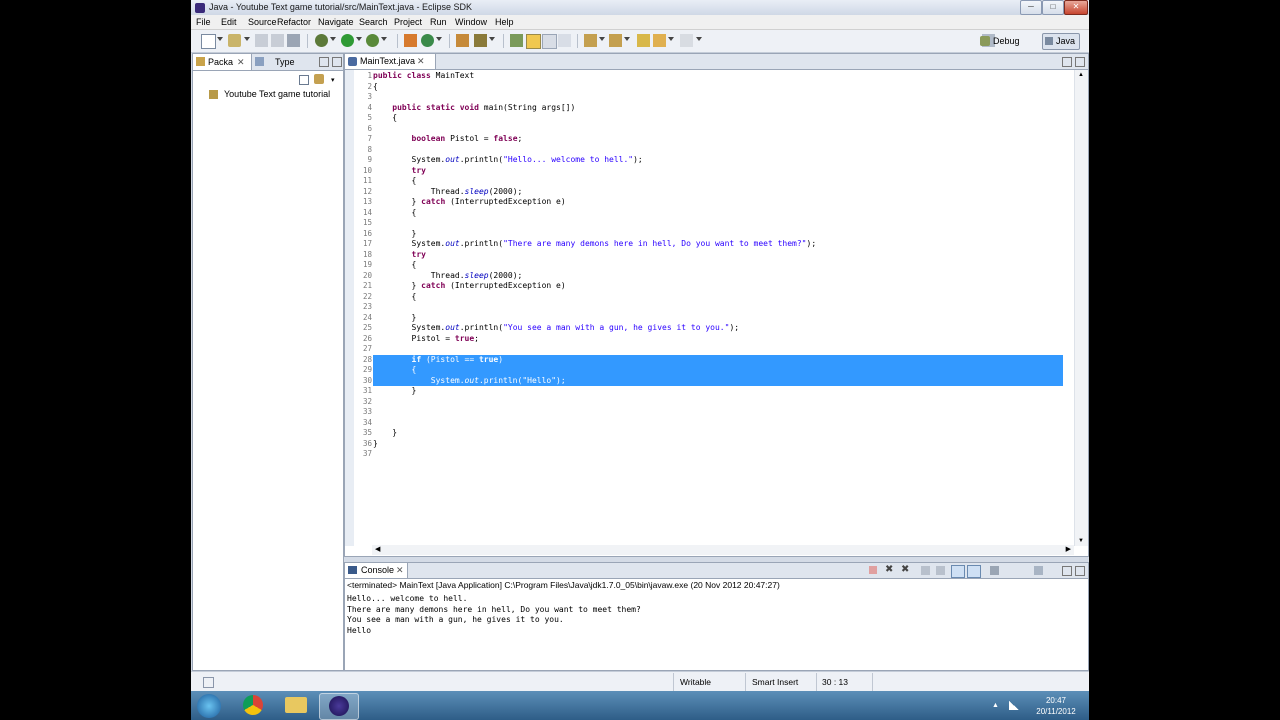 This screenshot has height=720, width=1280. Describe the element at coordinates (480, 40) in the screenshot. I see `search-icon` at that location.